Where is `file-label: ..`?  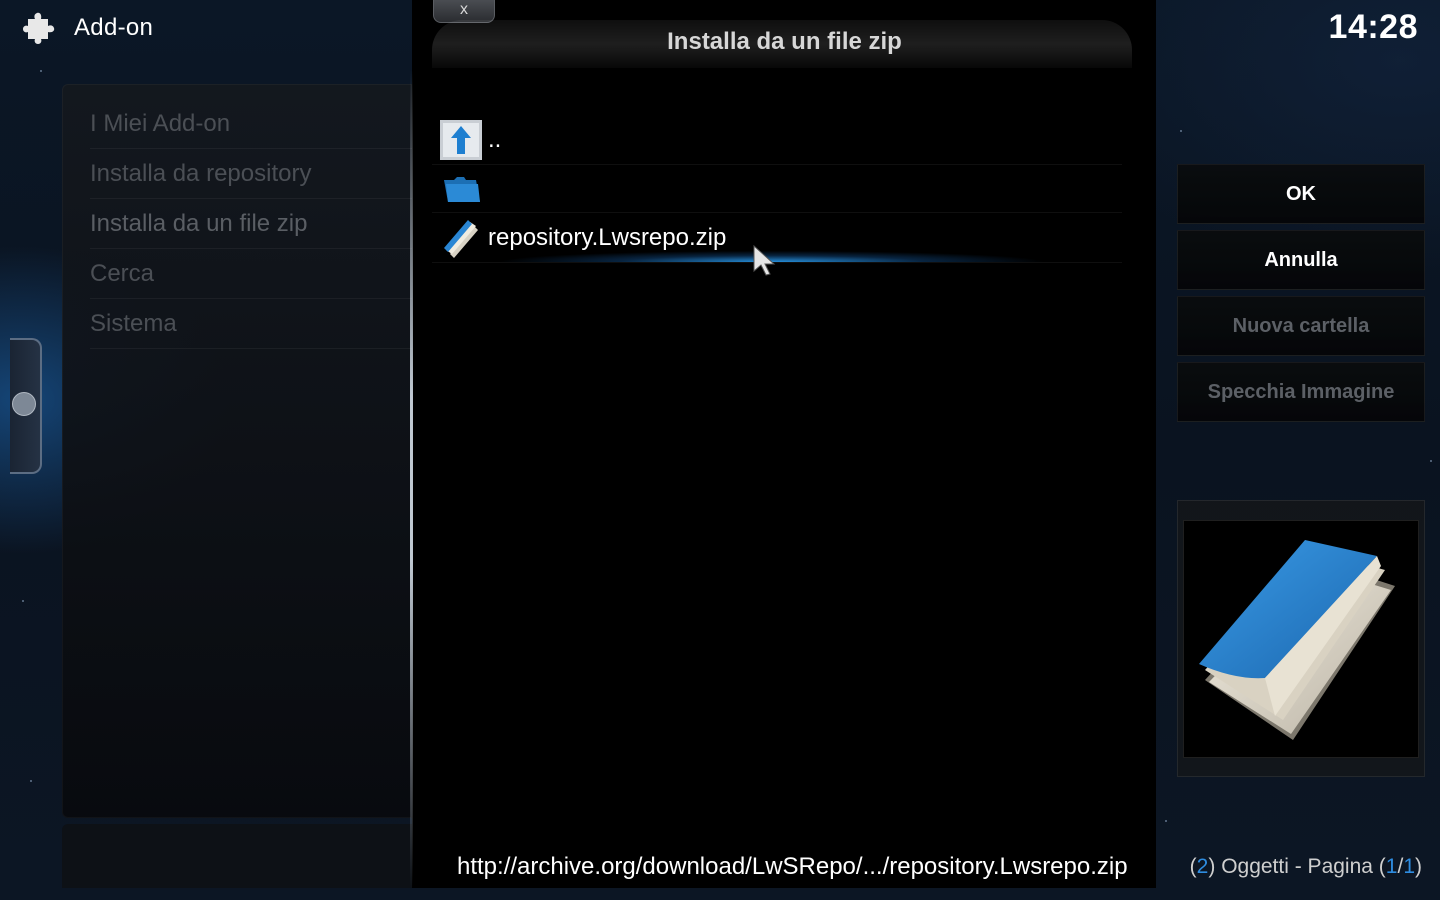
file-label: .. is located at coordinates (495, 139).